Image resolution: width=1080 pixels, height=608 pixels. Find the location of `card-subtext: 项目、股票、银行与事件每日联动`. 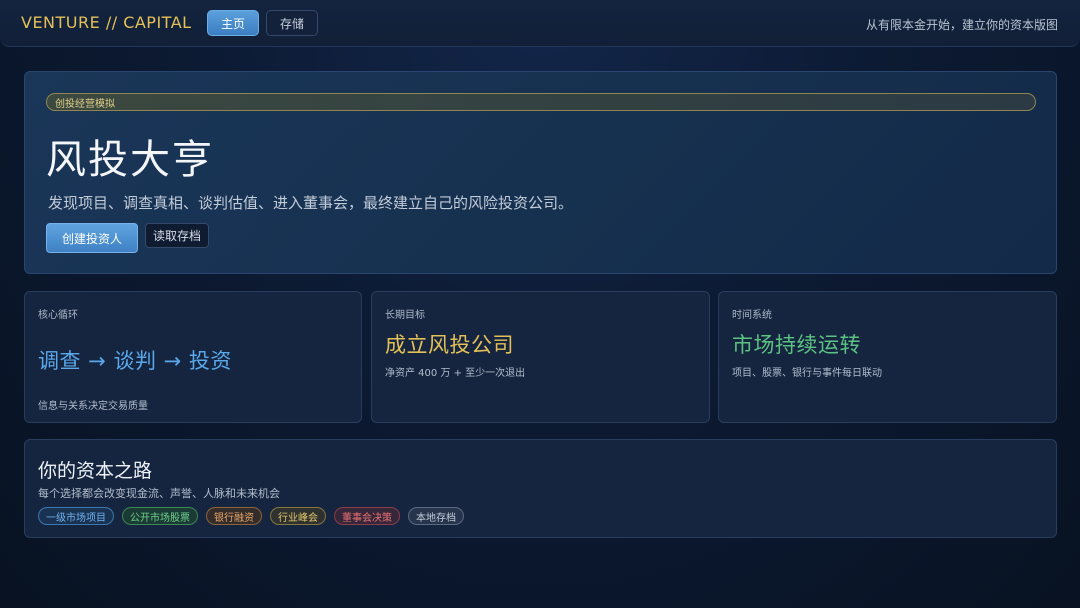

card-subtext: 项目、股票、银行与事件每日联动 is located at coordinates (807, 373).